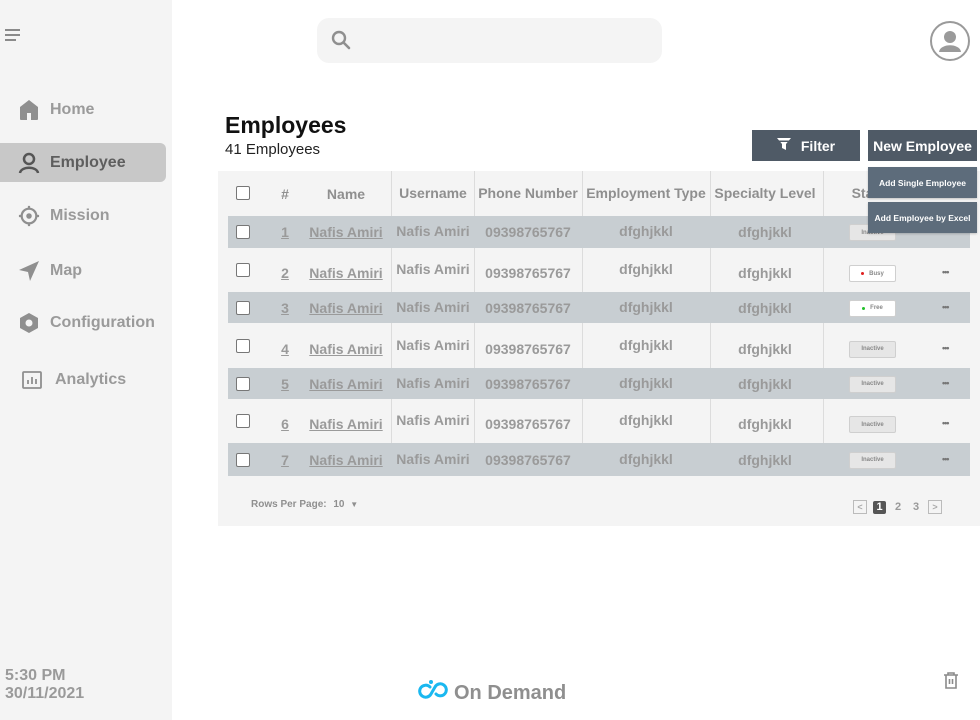 The image size is (980, 720). Describe the element at coordinates (289, 504) in the screenshot. I see `rows-per-page-label: Rows Per Page:` at that location.